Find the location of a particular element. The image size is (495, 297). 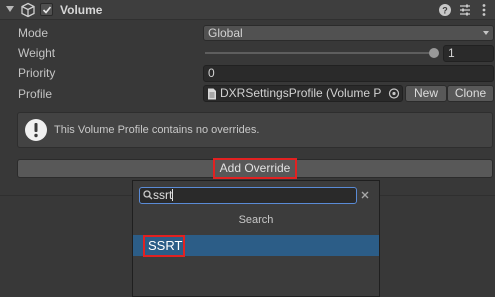

clear-search-icon is located at coordinates (365, 195).